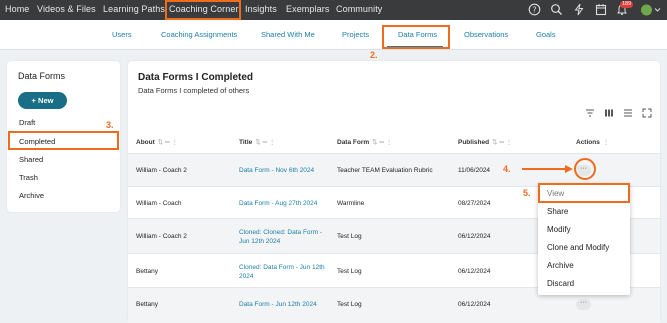  What do you see at coordinates (63, 140) in the screenshot?
I see `highlight-completed` at bounding box center [63, 140].